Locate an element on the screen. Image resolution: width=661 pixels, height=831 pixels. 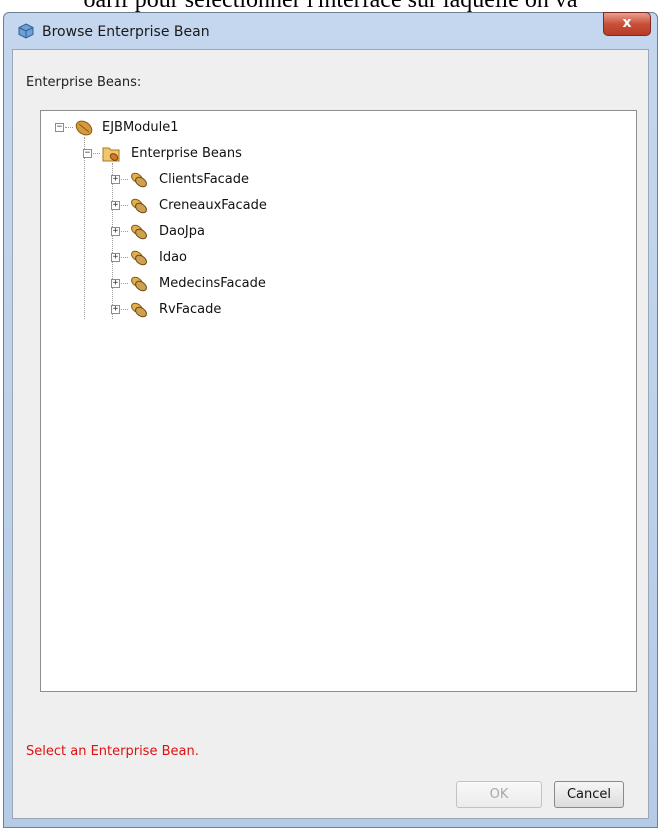
tree-label: Enterprise Beans: is located at coordinates (84, 82).